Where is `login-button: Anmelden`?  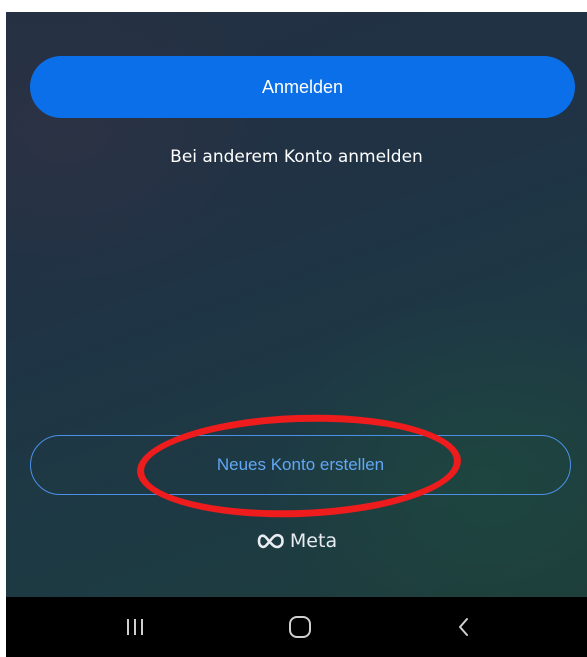 login-button: Anmelden is located at coordinates (302, 87).